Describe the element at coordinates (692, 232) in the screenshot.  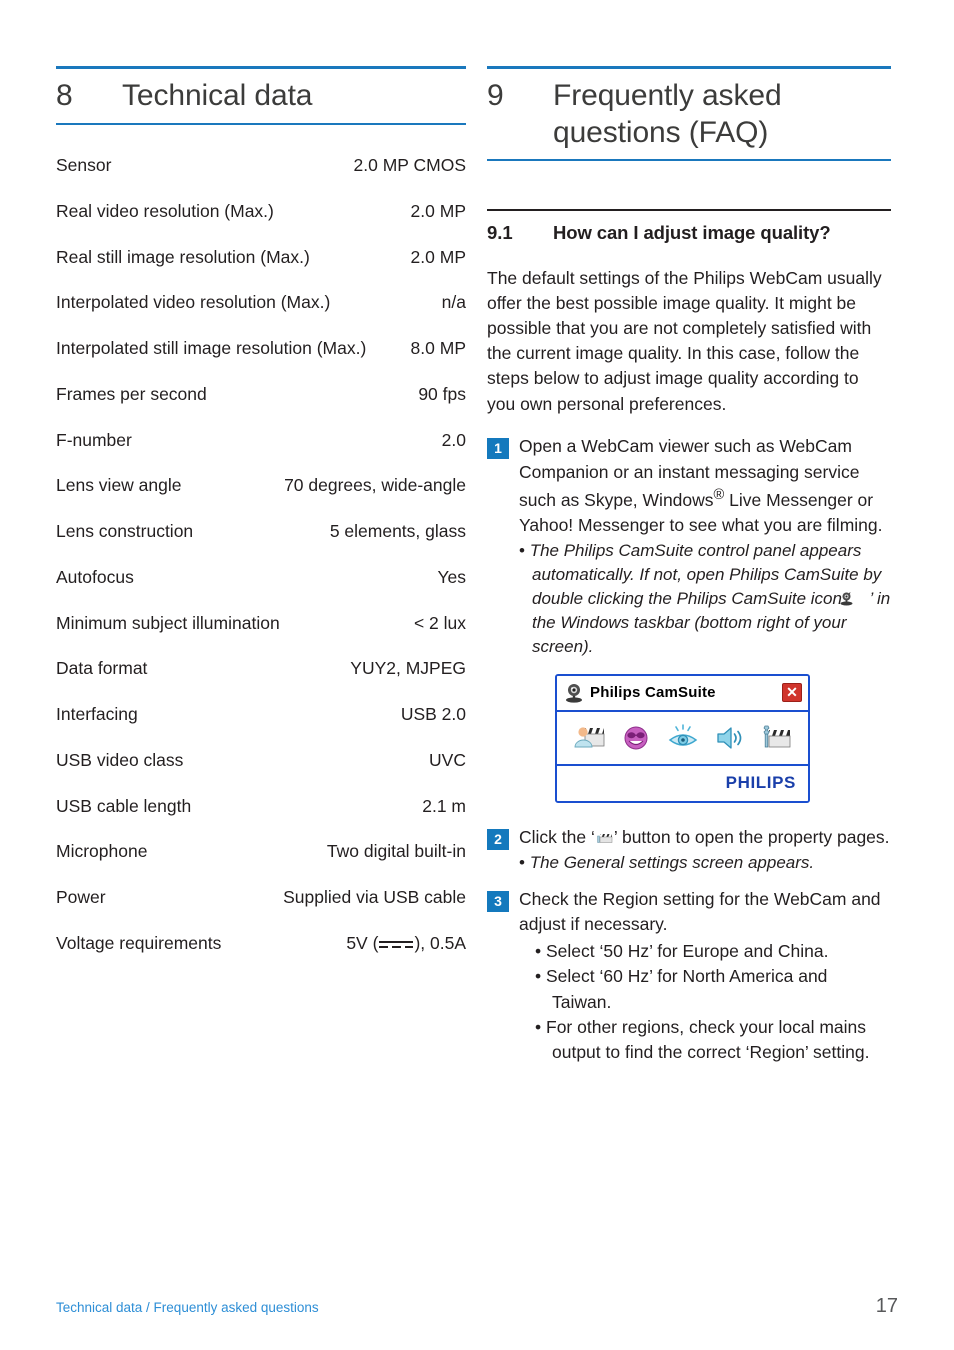
I see `section-title: How can I adjust image quality?` at that location.